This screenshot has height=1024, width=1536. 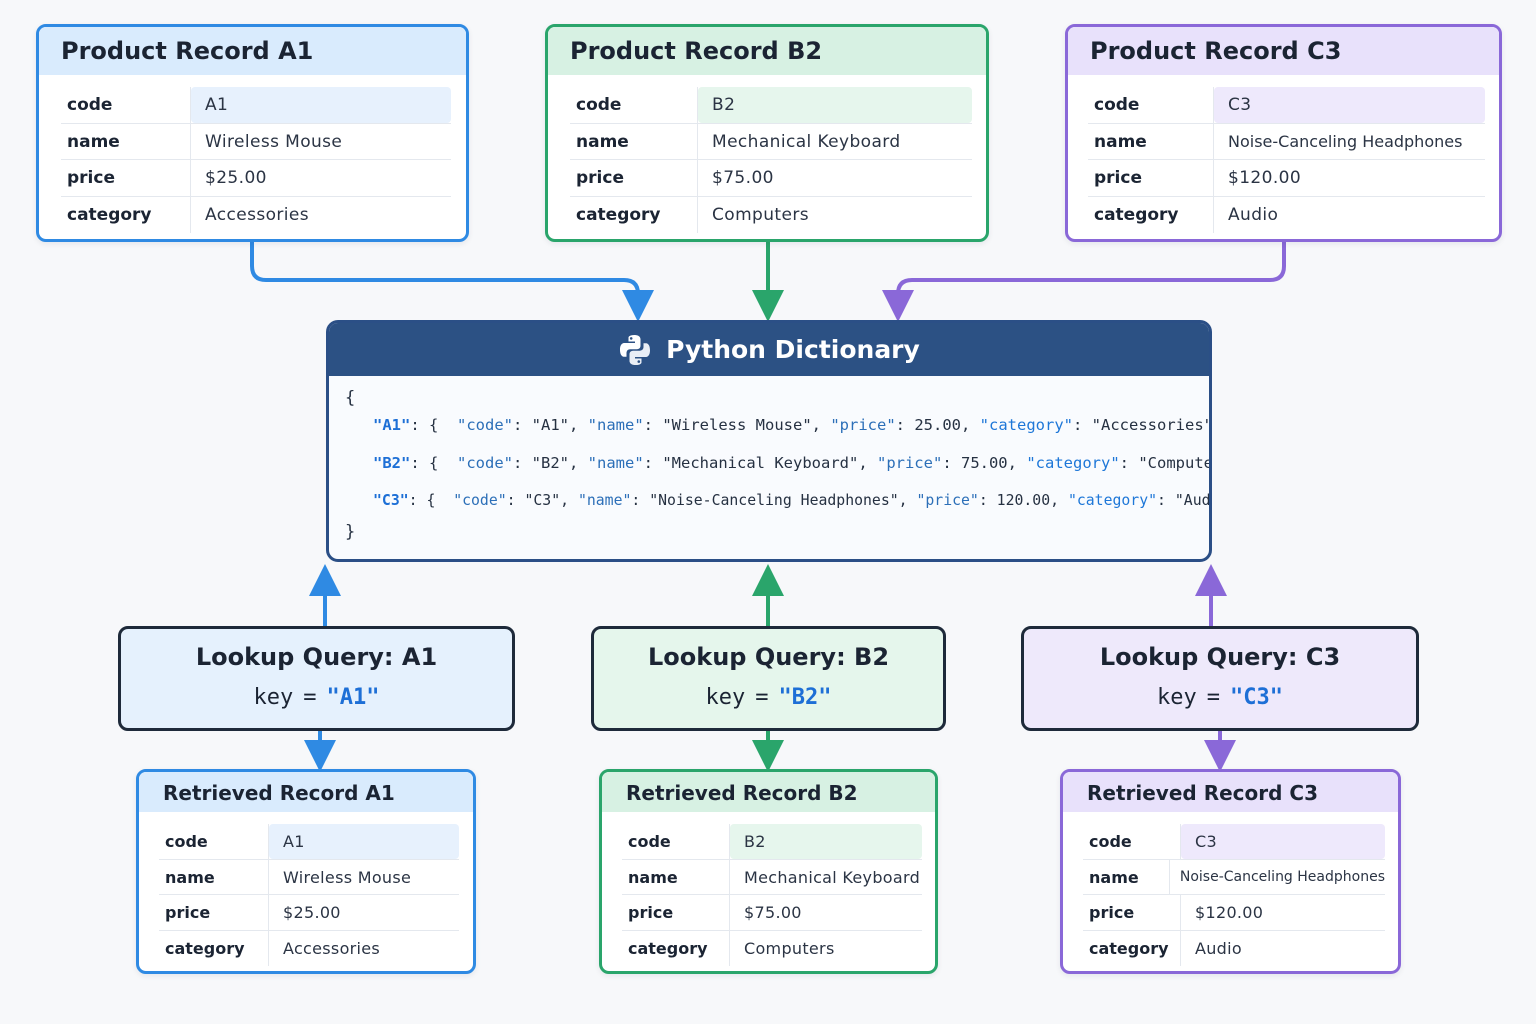 What do you see at coordinates (737, 425) in the screenshot?
I see `name-value: "Wireless Mouse"` at bounding box center [737, 425].